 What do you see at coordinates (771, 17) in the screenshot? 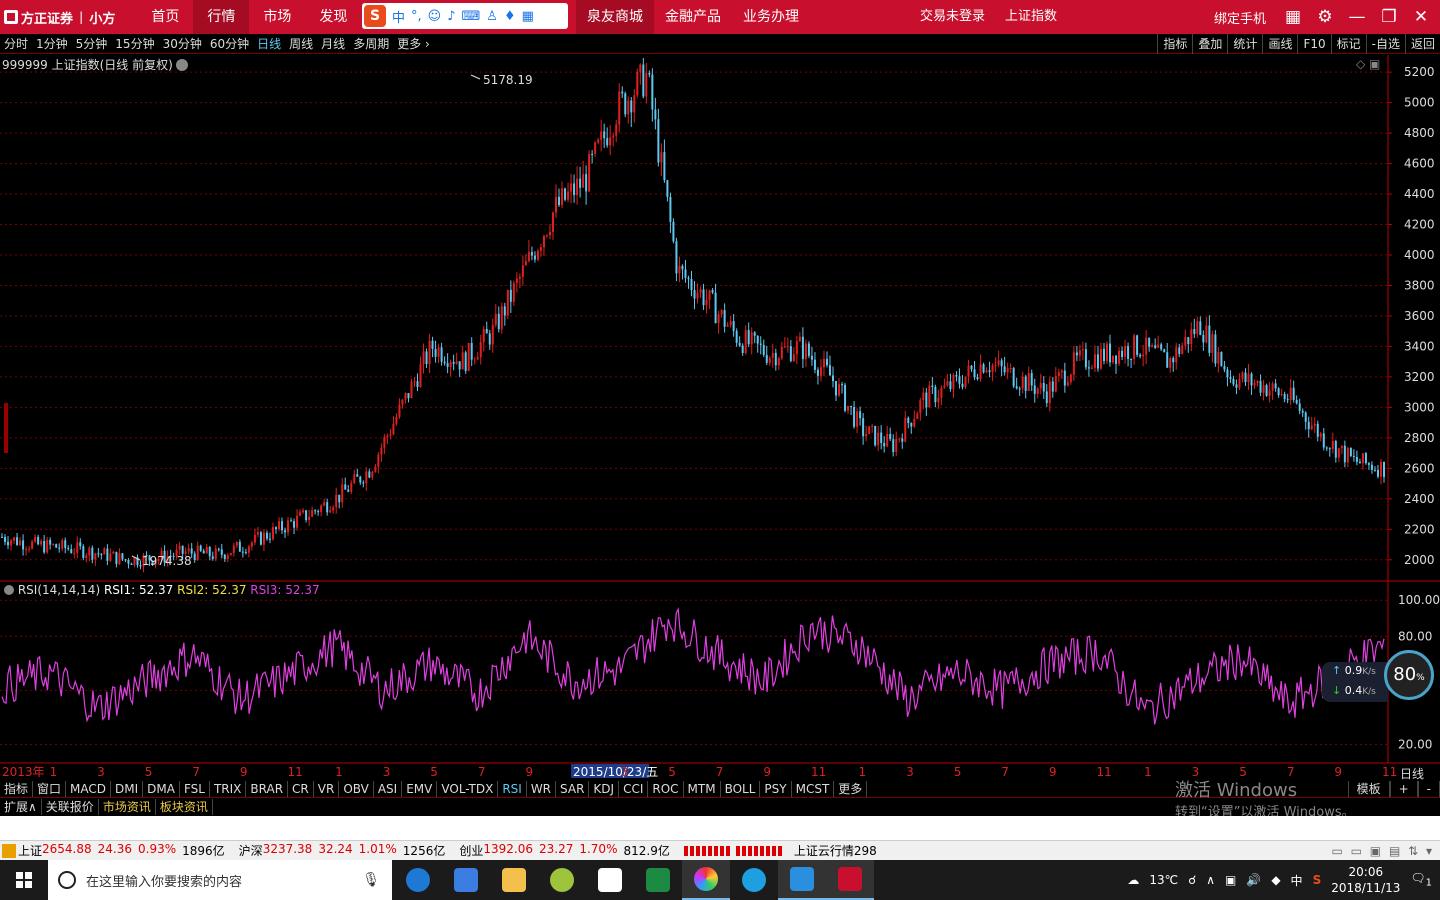
I see `nav-business: 业务办理` at bounding box center [771, 17].